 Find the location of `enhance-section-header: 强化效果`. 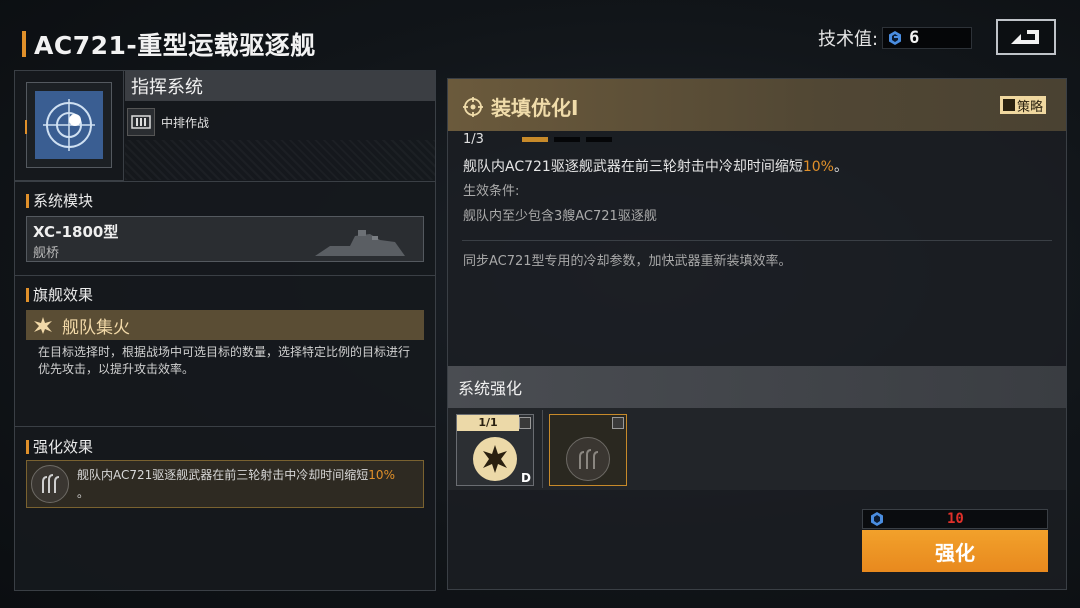

enhance-section-header: 强化效果 is located at coordinates (59, 446).